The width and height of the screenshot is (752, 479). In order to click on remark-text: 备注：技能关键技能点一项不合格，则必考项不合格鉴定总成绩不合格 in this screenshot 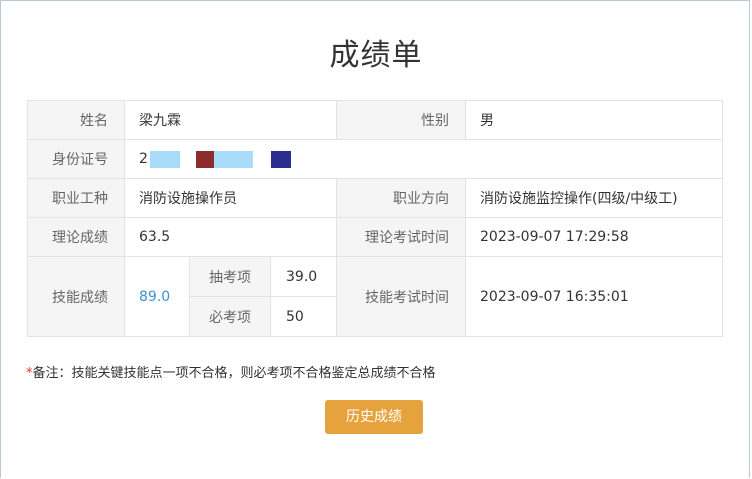, I will do `click(234, 373)`.